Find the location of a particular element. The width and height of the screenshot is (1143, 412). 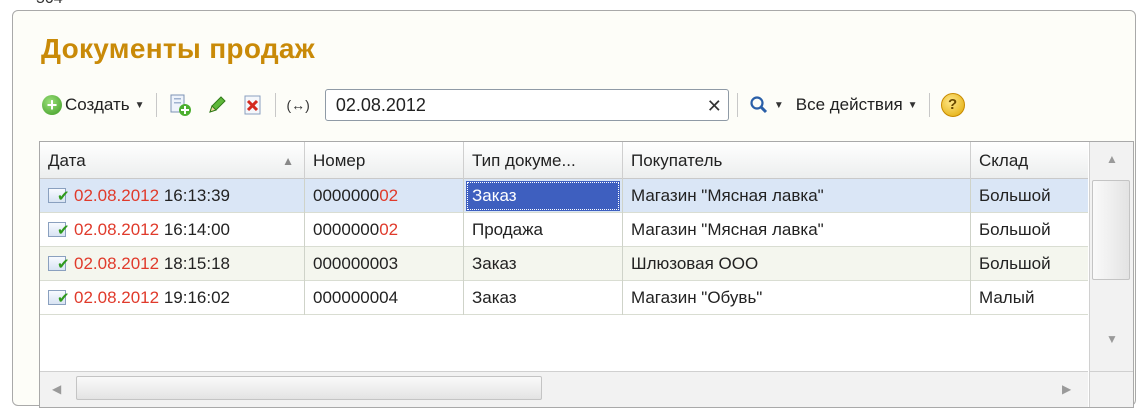

scroll-up-icon: ▲ is located at coordinates (1112, 159).